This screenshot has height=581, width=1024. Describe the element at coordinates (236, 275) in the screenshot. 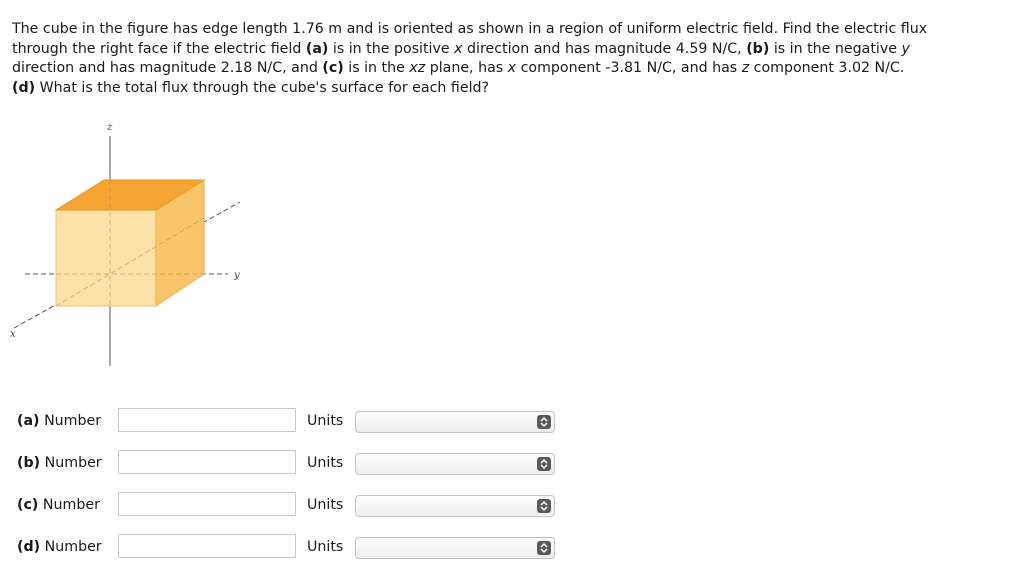

I see `y-axis-label: y` at that location.